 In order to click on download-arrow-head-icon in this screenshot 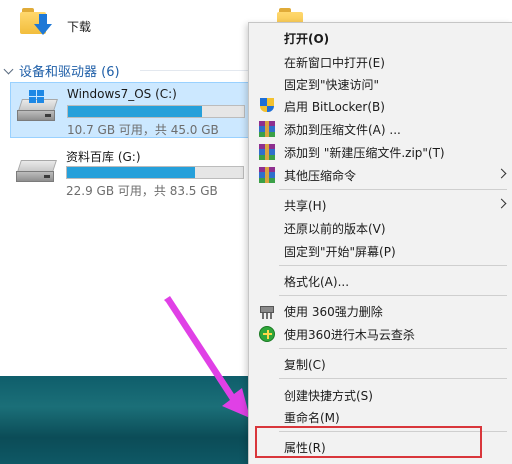, I will do `click(43, 29)`.